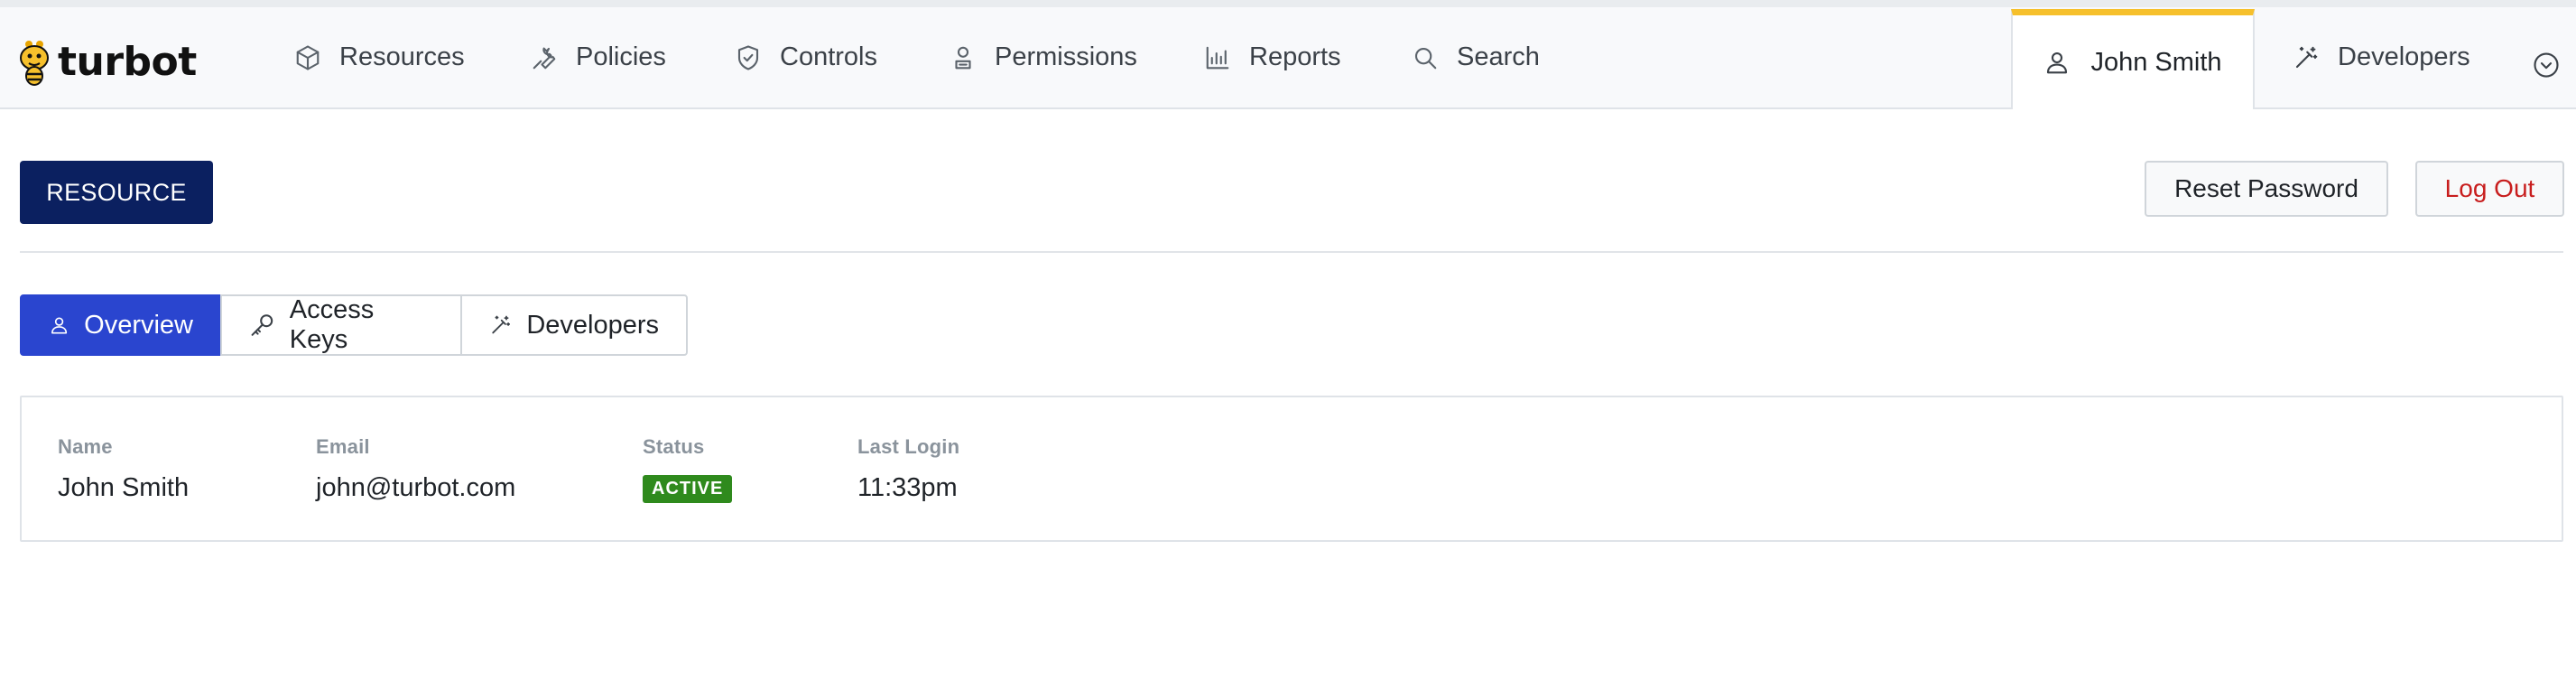 The image size is (2576, 690). I want to click on user-badge-icon, so click(963, 57).